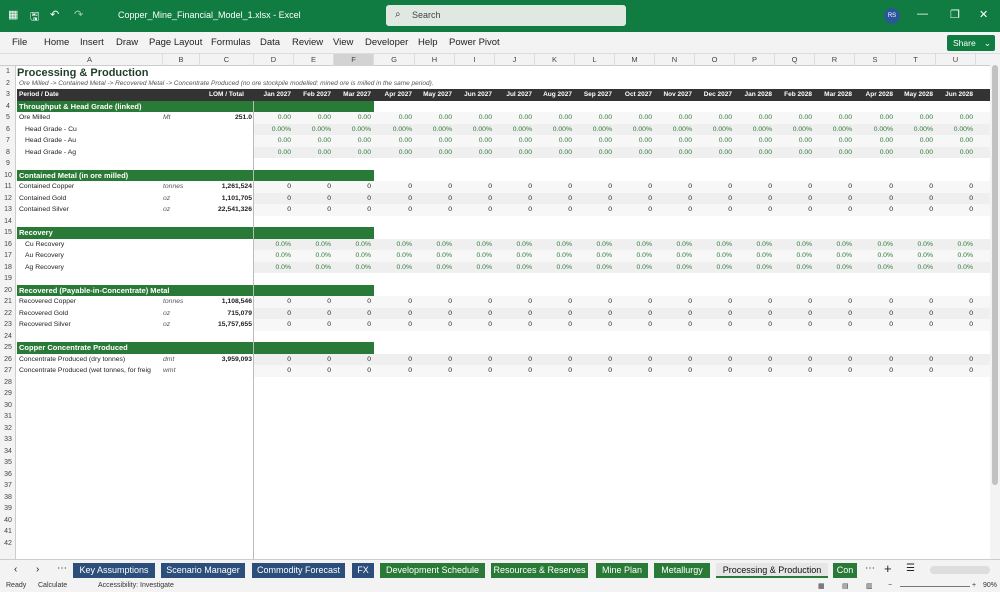  I want to click on column-header-S: S, so click(875, 60).